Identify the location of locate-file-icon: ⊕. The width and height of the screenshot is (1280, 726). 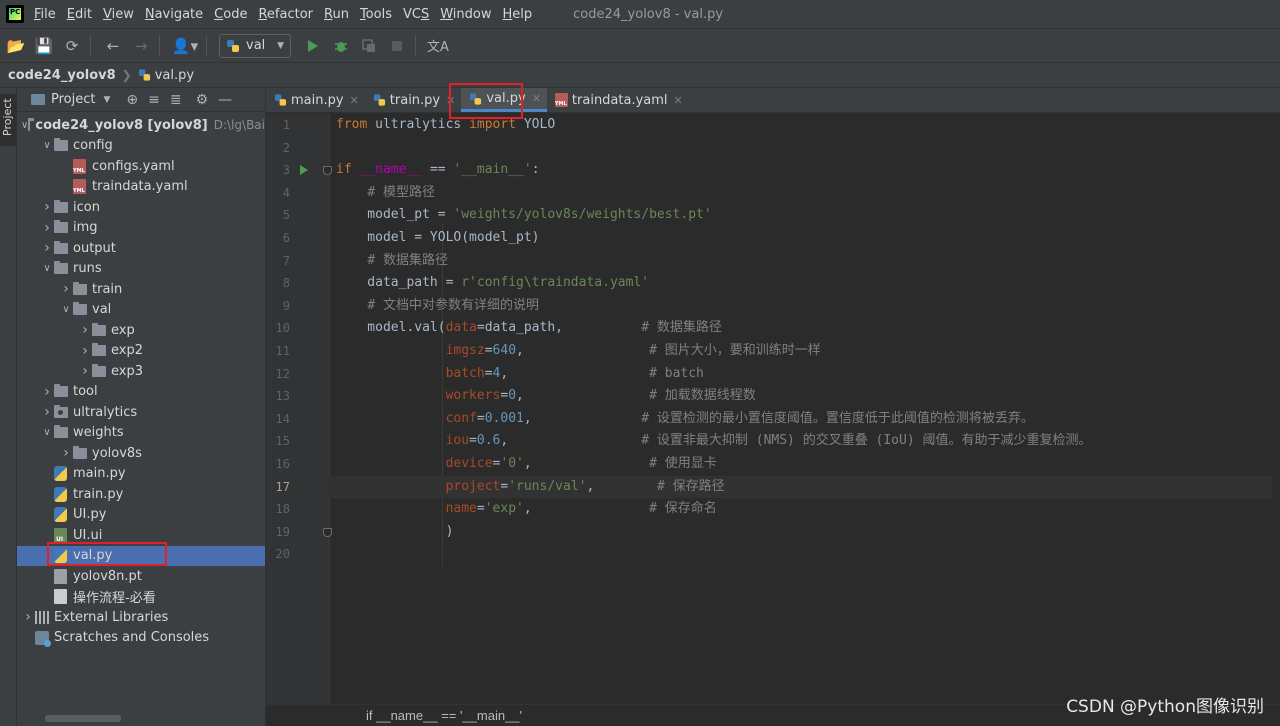
(132, 100).